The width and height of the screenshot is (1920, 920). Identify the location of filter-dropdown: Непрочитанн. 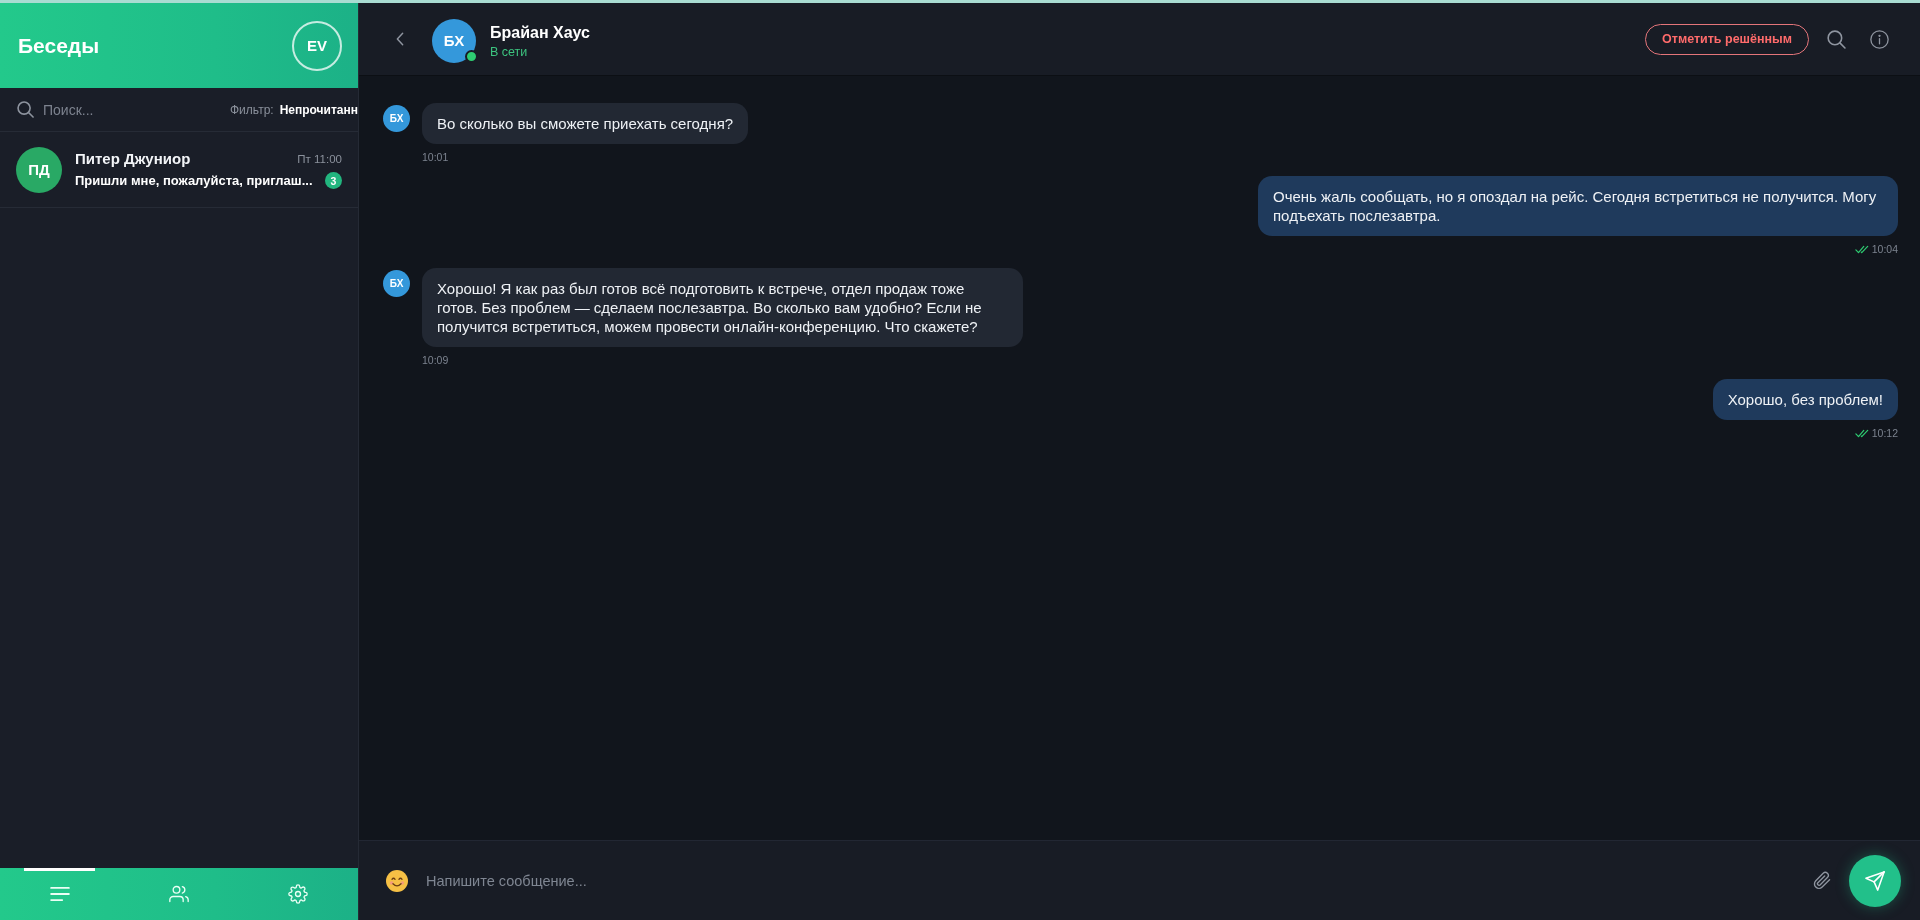
(318, 109).